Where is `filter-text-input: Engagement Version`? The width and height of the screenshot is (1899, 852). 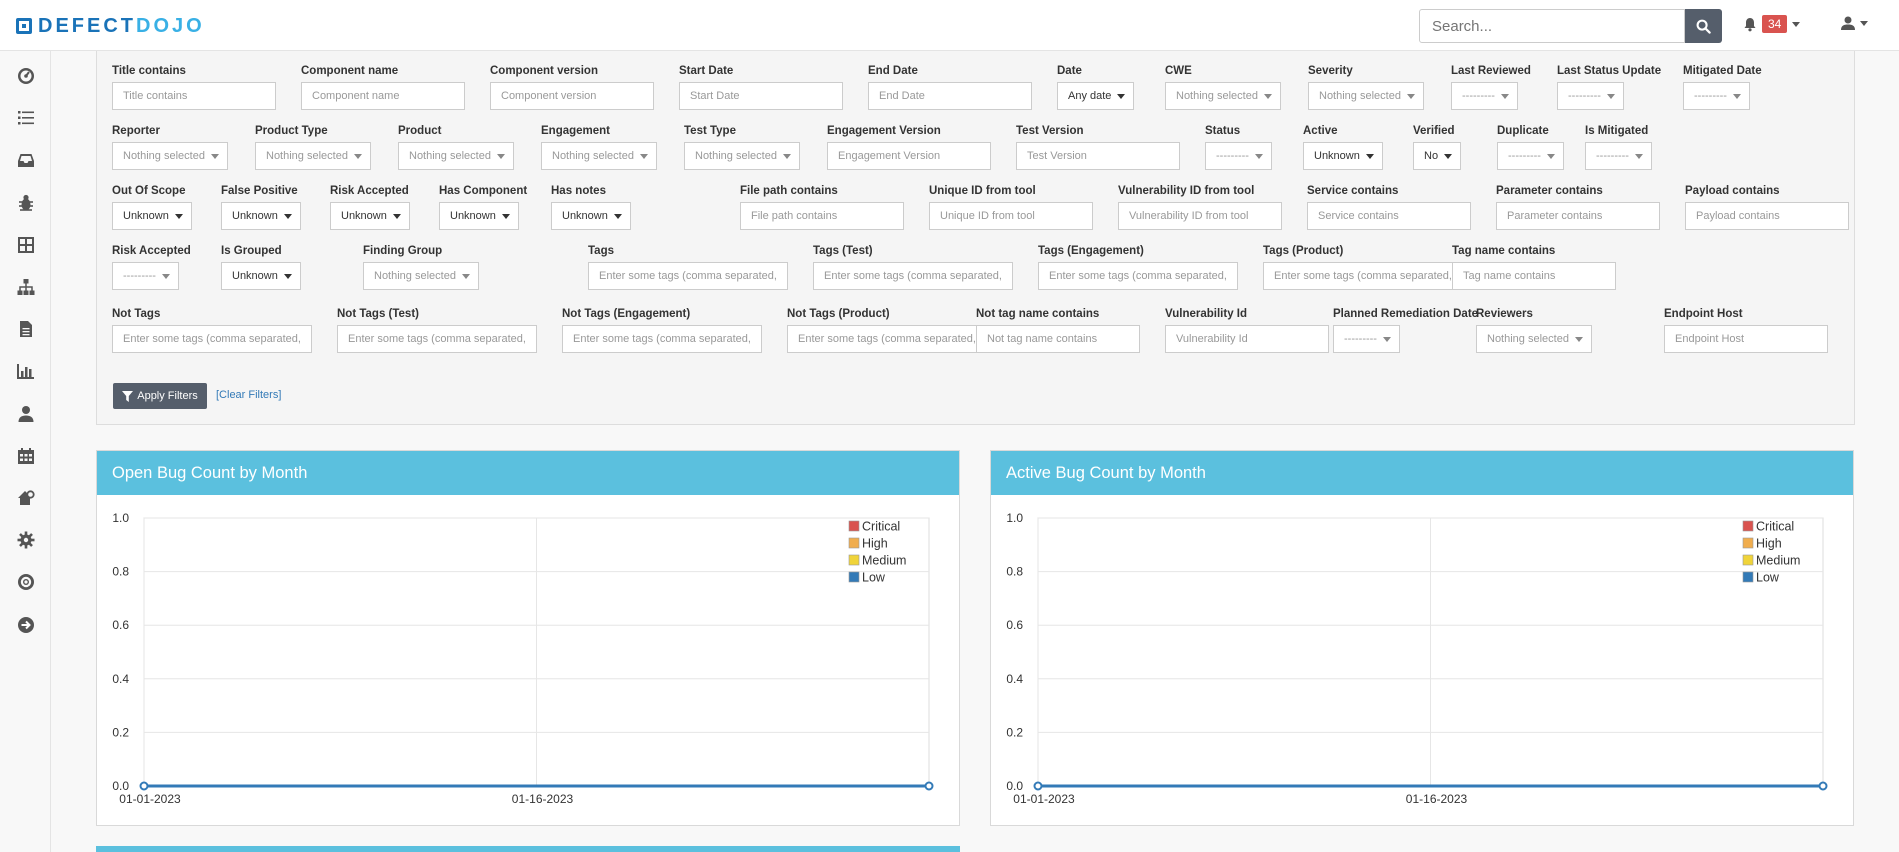 filter-text-input: Engagement Version is located at coordinates (909, 156).